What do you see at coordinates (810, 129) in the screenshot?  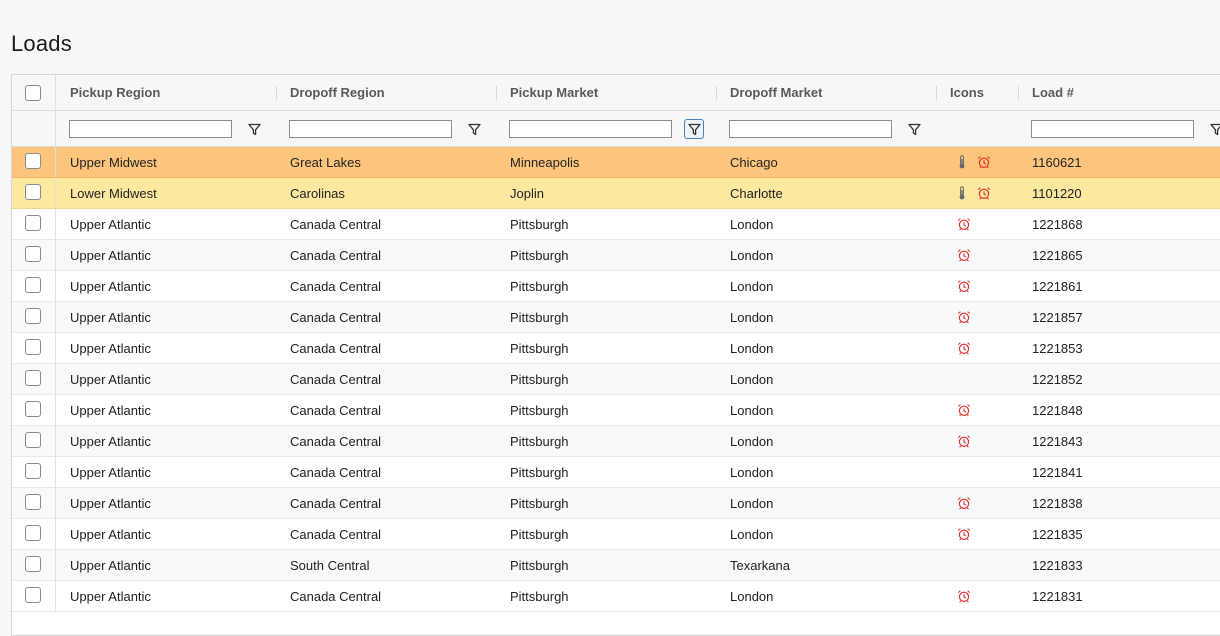 I see `dropoff-market-filter-input` at bounding box center [810, 129].